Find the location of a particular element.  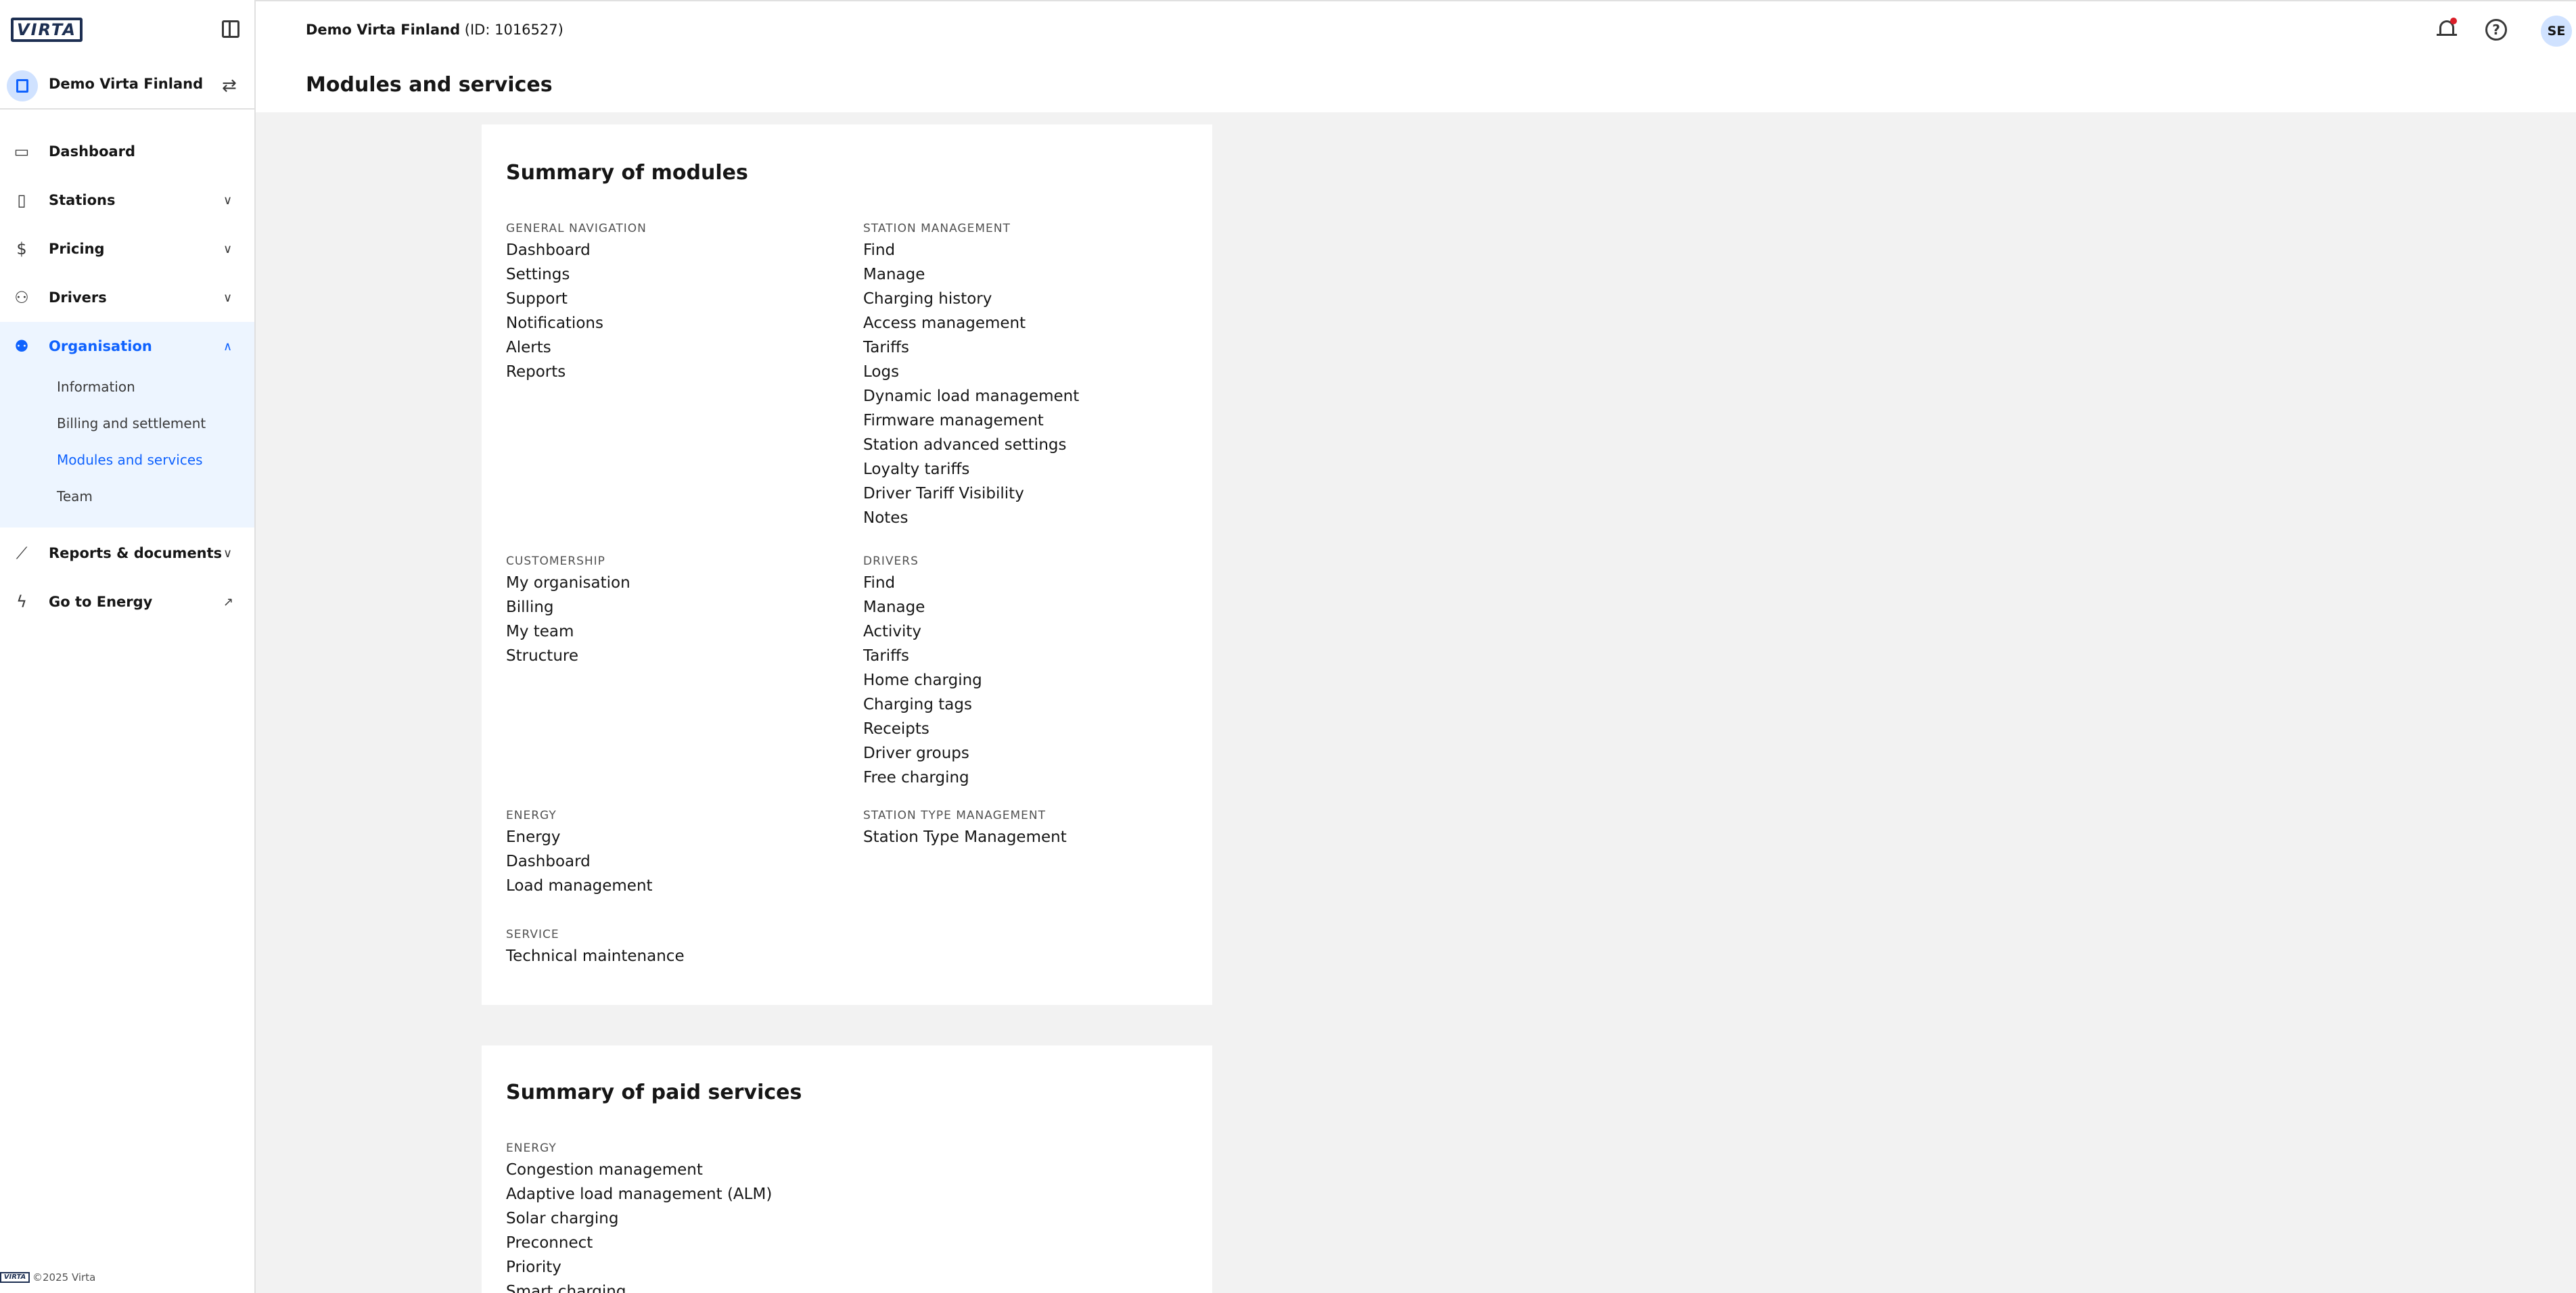

section-item: Adaptive load management (ALM) is located at coordinates (639, 1194).